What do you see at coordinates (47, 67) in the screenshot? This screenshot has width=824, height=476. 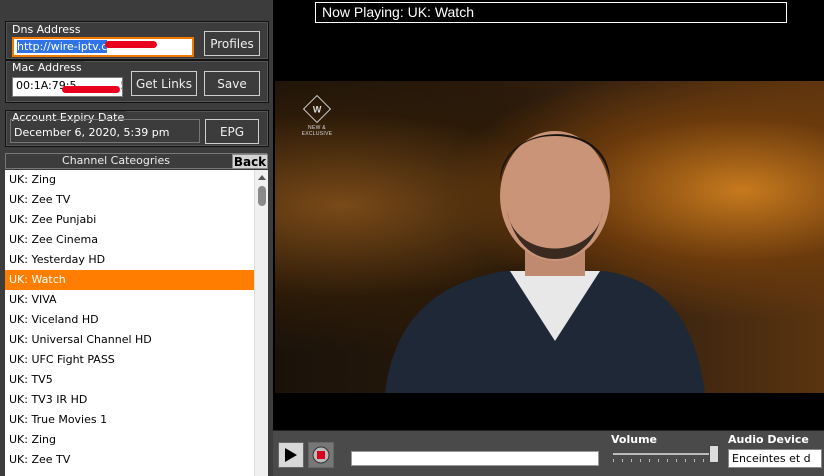 I see `mac-label: Mac Address` at bounding box center [47, 67].